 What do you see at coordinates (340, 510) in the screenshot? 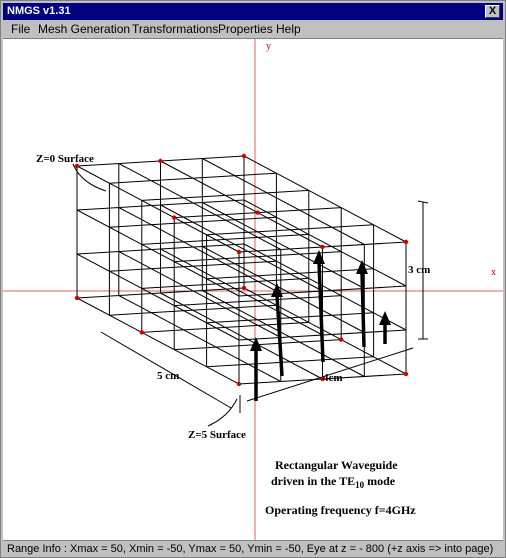
I see `caption-line-3: Operating frequency f=4GHz` at bounding box center [340, 510].